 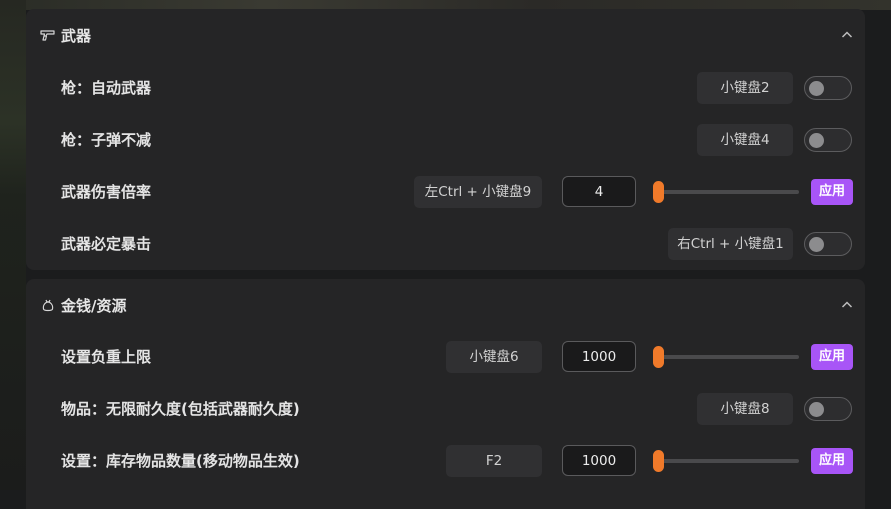 I want to click on setting-label: 设置：库存物品数量(移动物品生效), so click(x=180, y=461).